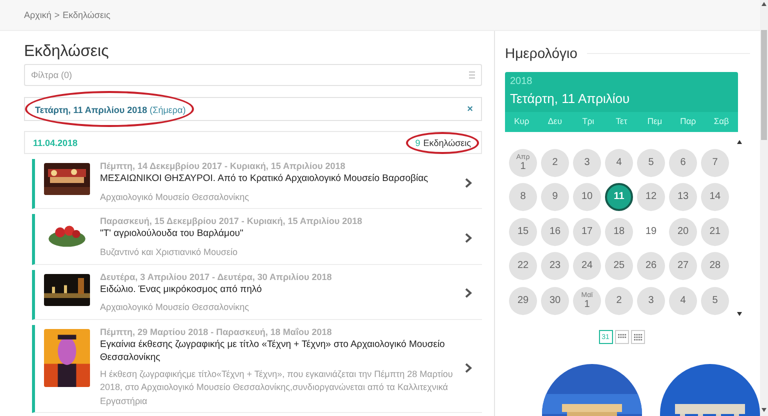 This screenshot has width=768, height=416. Describe the element at coordinates (651, 197) in the screenshot. I see `calendar-day: 12` at that location.